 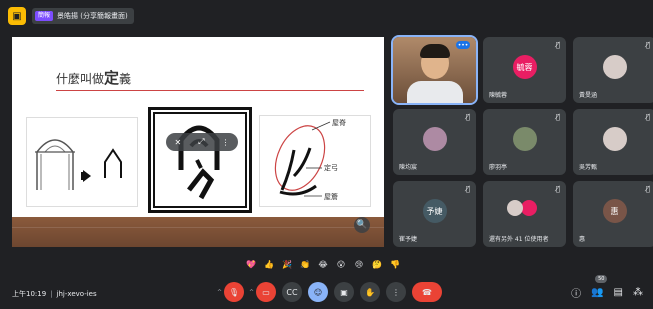 I want to click on more-vert-icon: ⋮, so click(x=225, y=142).